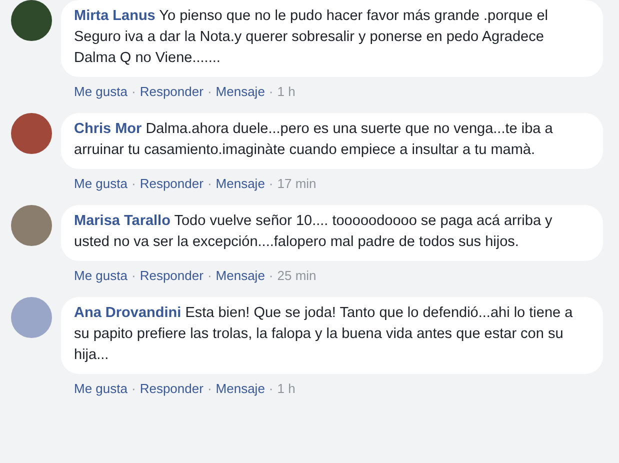 This screenshot has height=463, width=619. What do you see at coordinates (332, 233) in the screenshot?
I see `comment-text: Marisa Tarallo Todo vuelve señor 10.... tooooodoooo se paga acá arriba y usted no va ser la excepción....falopero mal padre de todos sus hijos.` at bounding box center [332, 233].